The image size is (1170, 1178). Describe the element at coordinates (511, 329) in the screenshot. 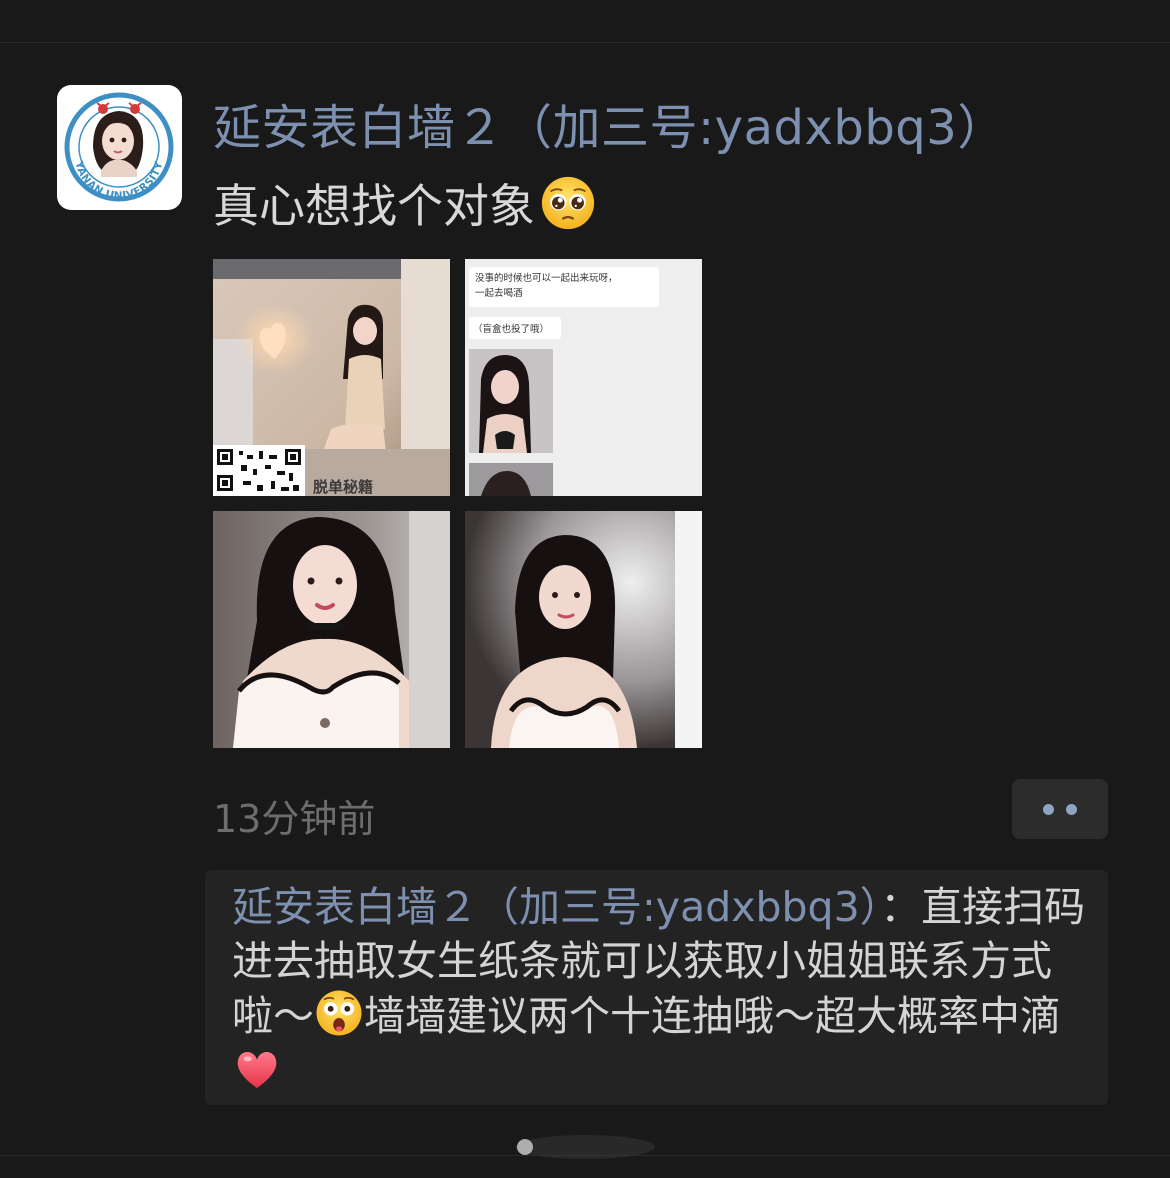

I see `chat-line-3: （盲盒也投了哦）` at that location.